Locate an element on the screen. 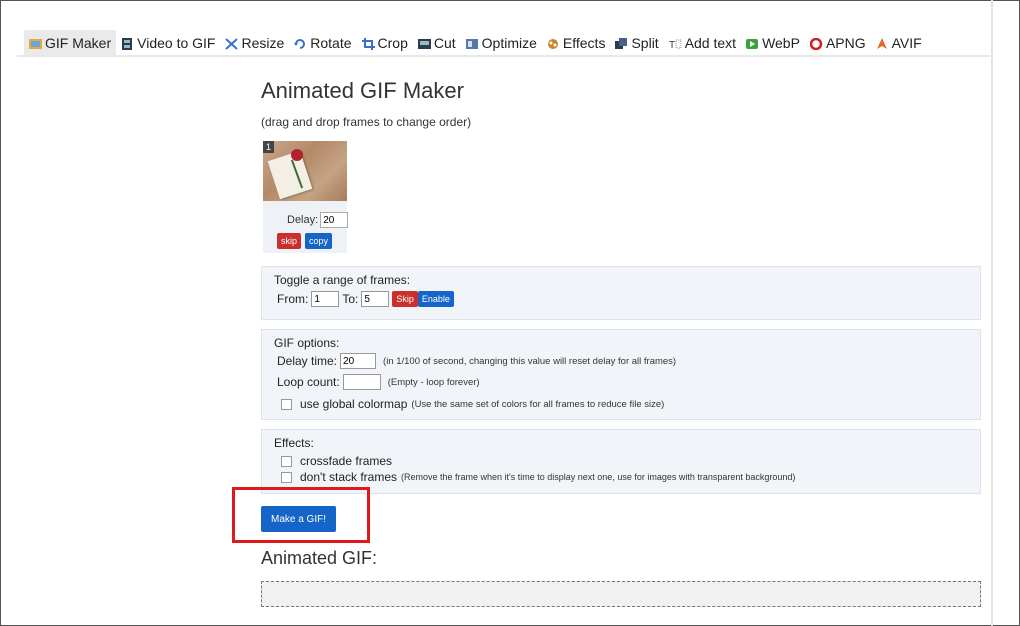  frame-card: 1 Delay: skip copy is located at coordinates (306, 197).